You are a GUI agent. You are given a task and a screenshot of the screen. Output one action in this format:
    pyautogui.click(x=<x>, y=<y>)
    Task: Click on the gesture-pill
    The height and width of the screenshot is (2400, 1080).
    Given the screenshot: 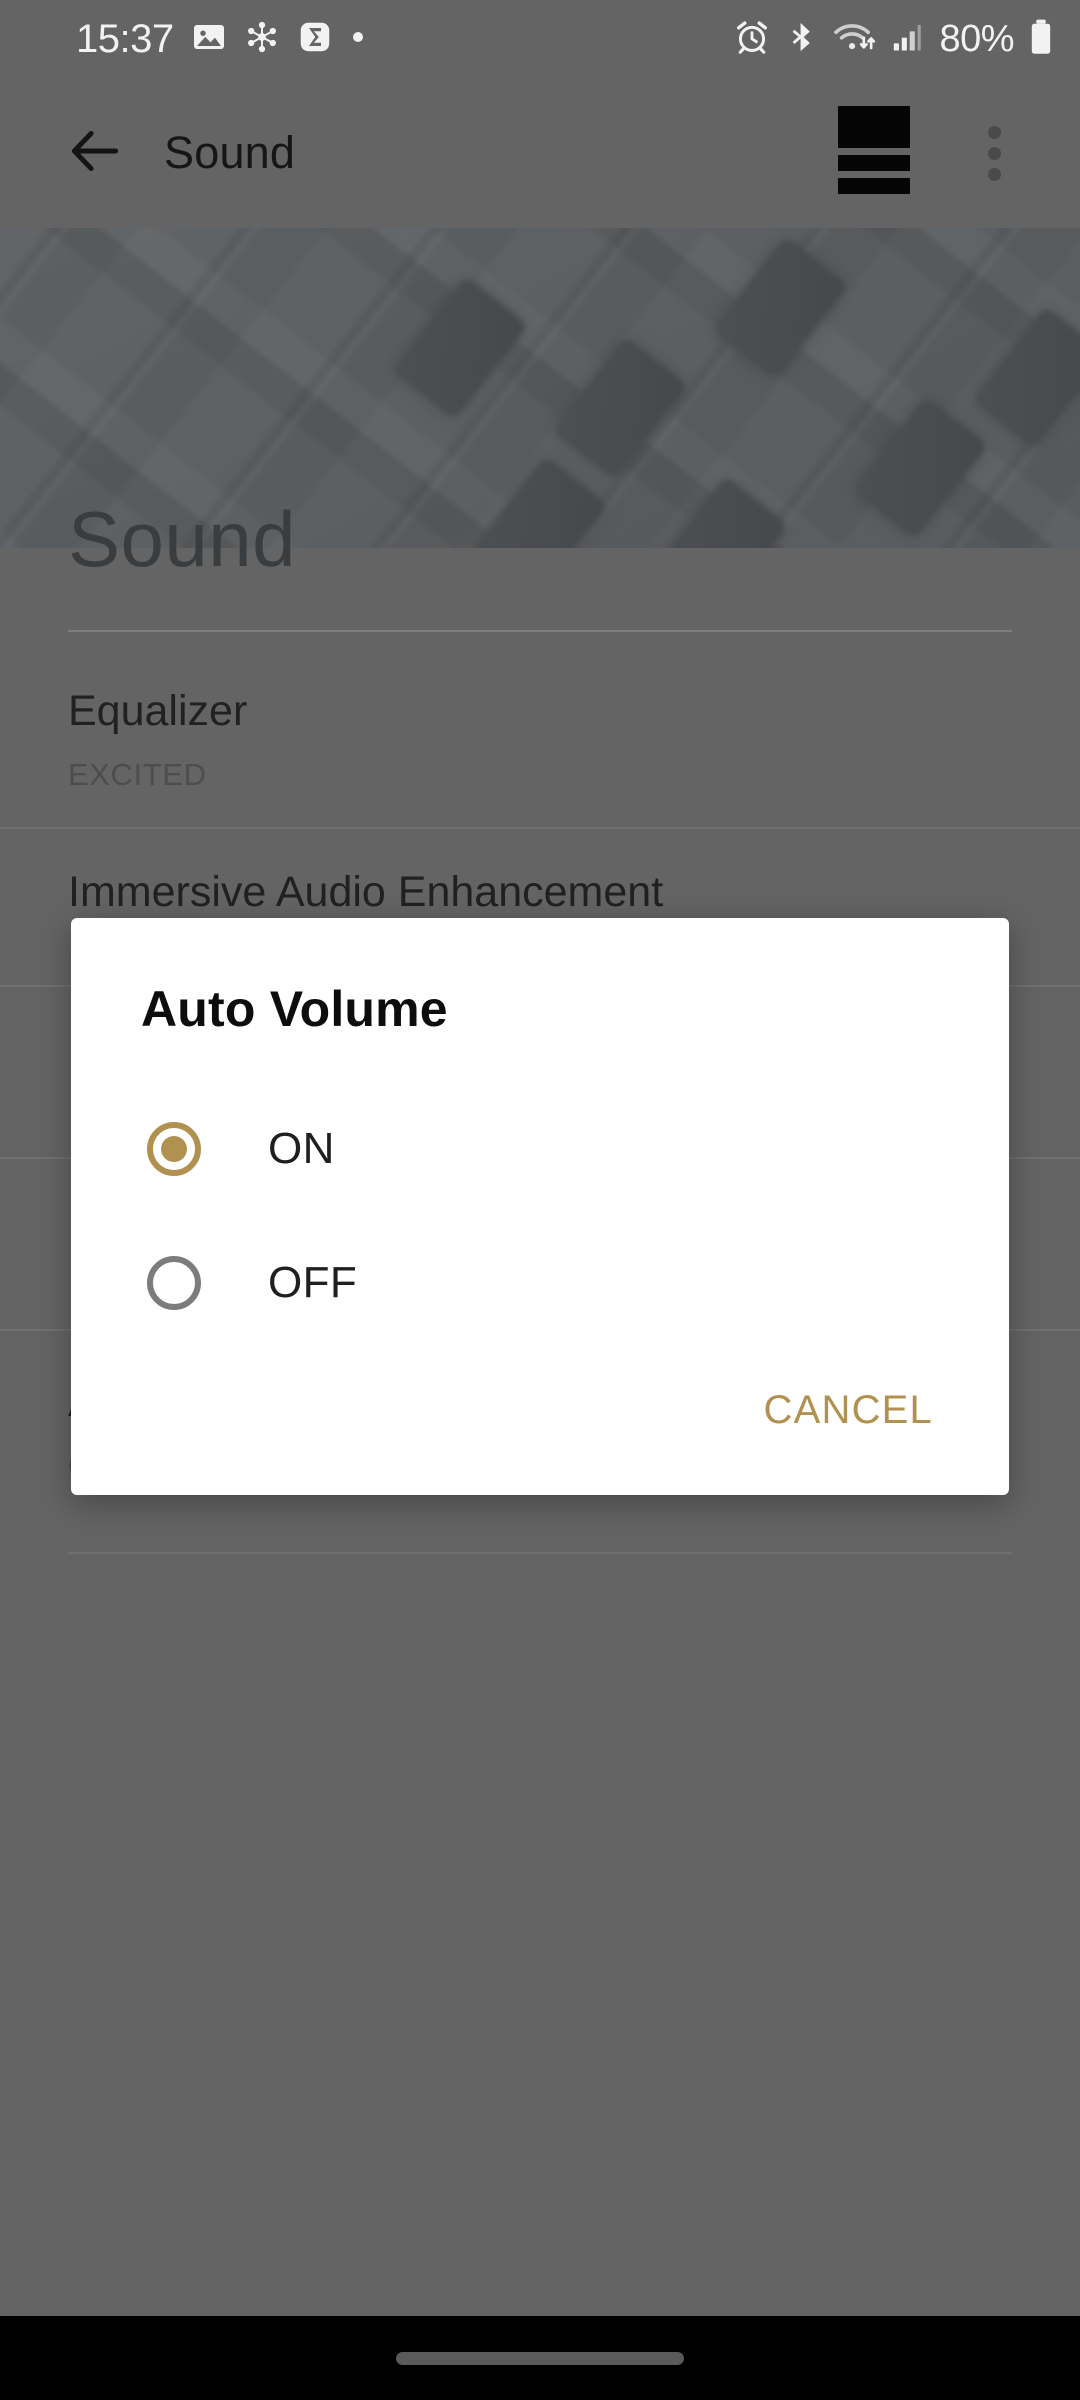 What is the action you would take?
    pyautogui.click(x=540, y=2358)
    